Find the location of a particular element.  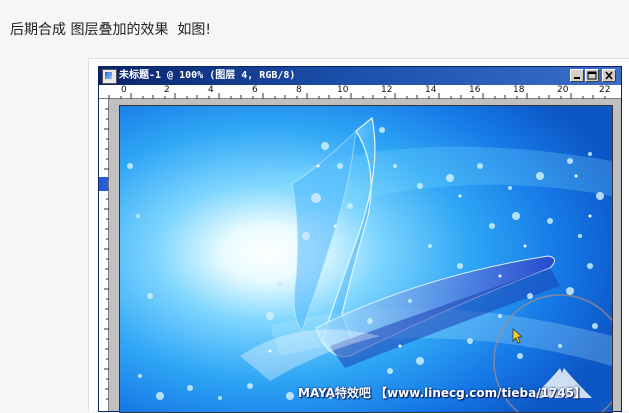

vertical-ruler is located at coordinates (104, 255).